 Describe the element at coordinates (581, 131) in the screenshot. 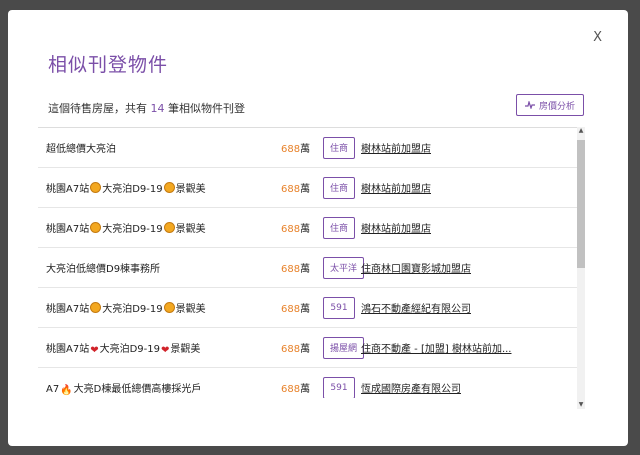

I see `arrow-up-icon: ▲` at that location.